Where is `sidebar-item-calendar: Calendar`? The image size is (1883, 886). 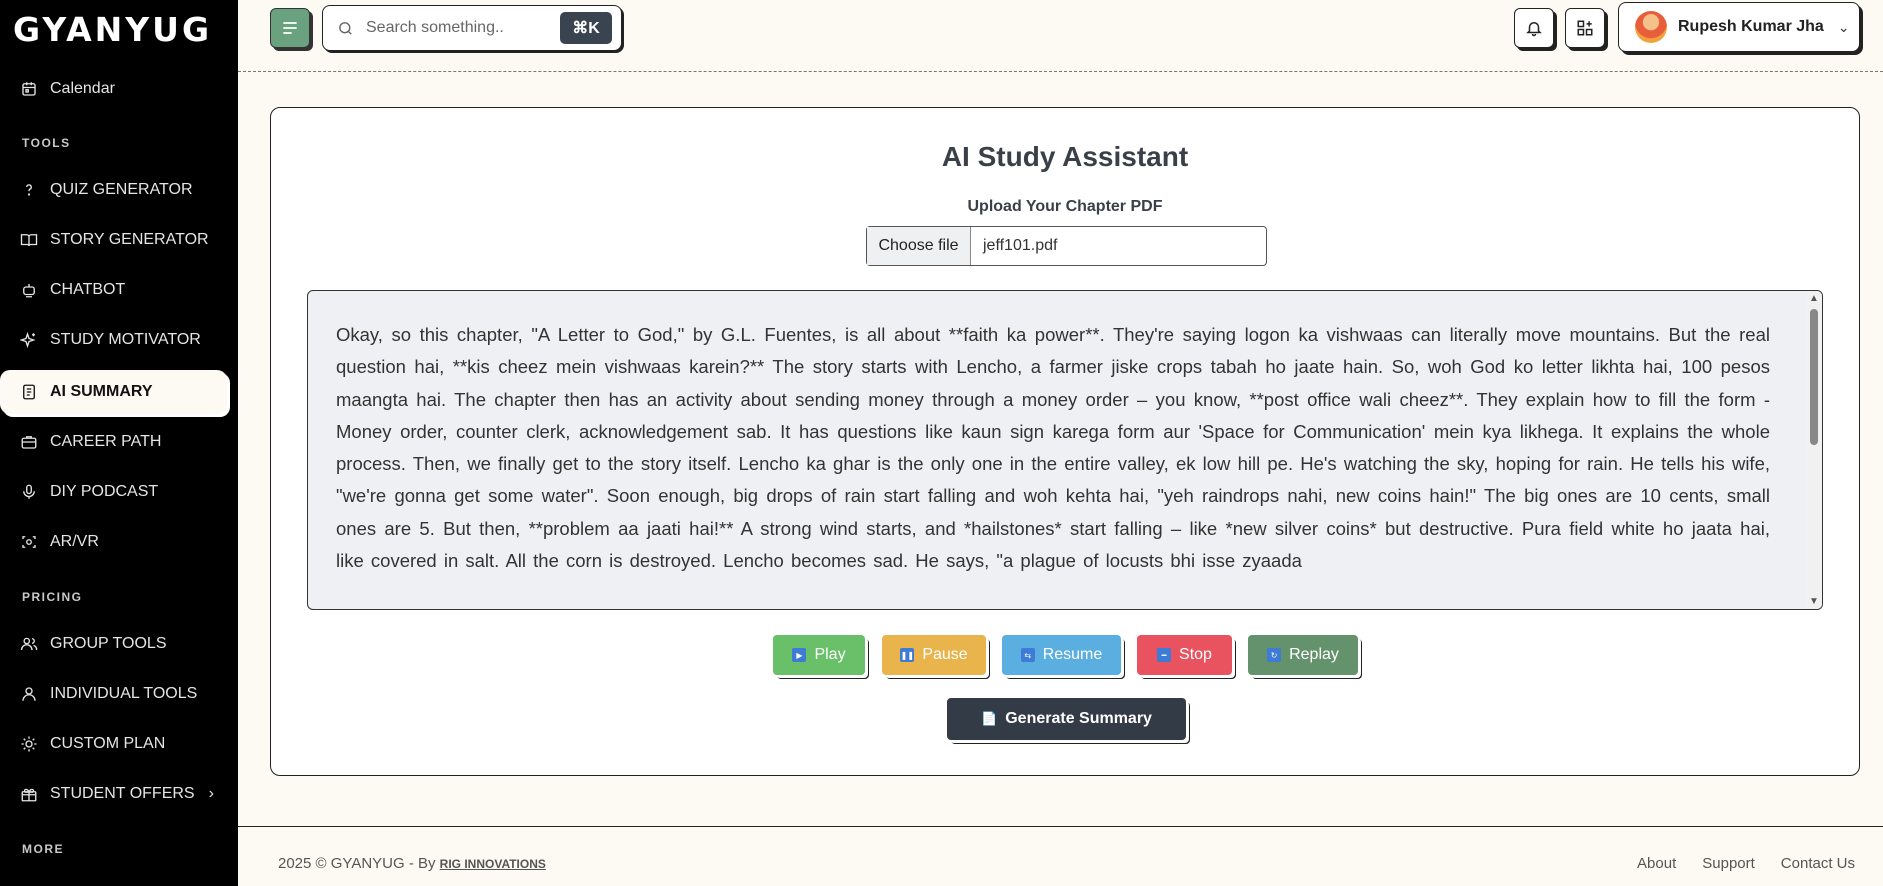
sidebar-item-calendar: Calendar is located at coordinates (114, 89).